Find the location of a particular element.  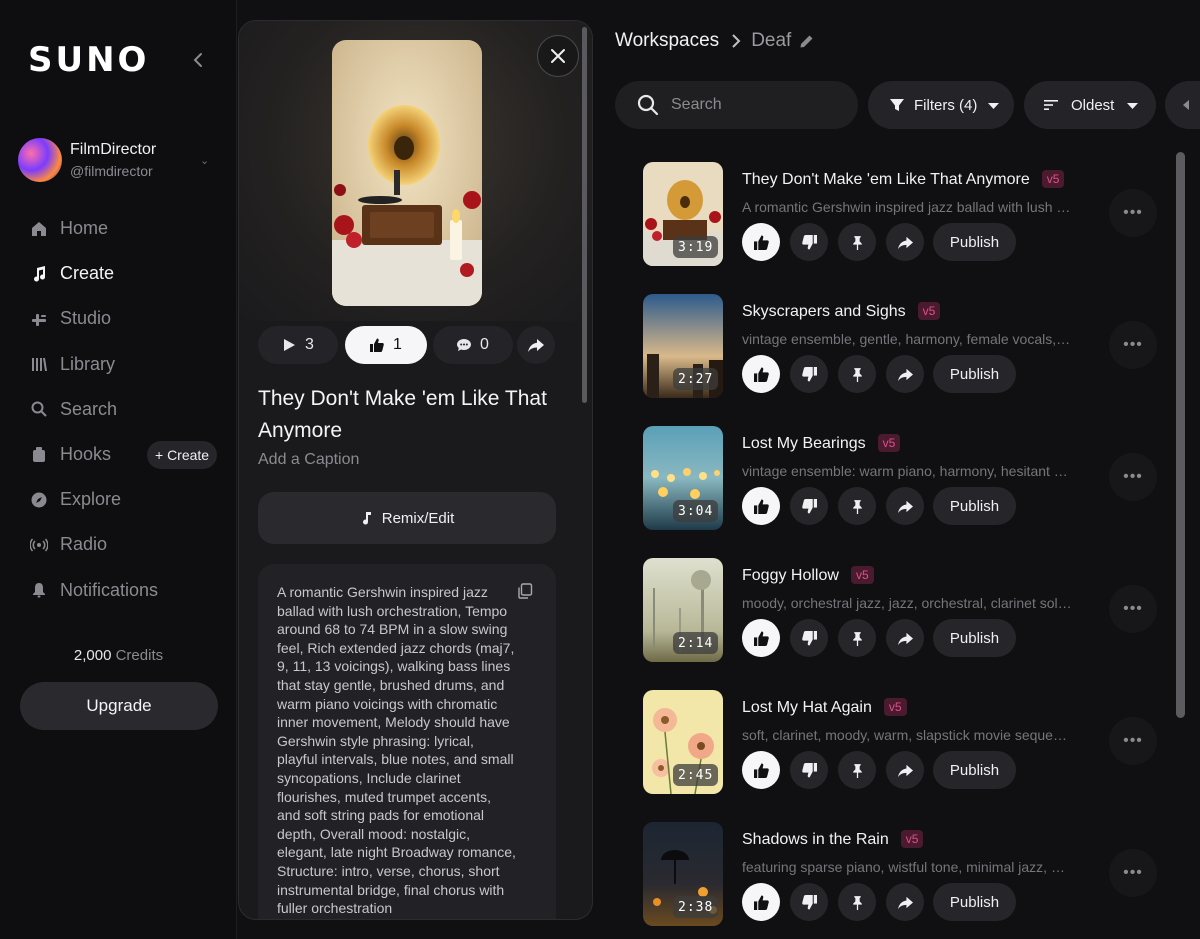

song-title: Shadows in the Rain v5 is located at coordinates (833, 839).